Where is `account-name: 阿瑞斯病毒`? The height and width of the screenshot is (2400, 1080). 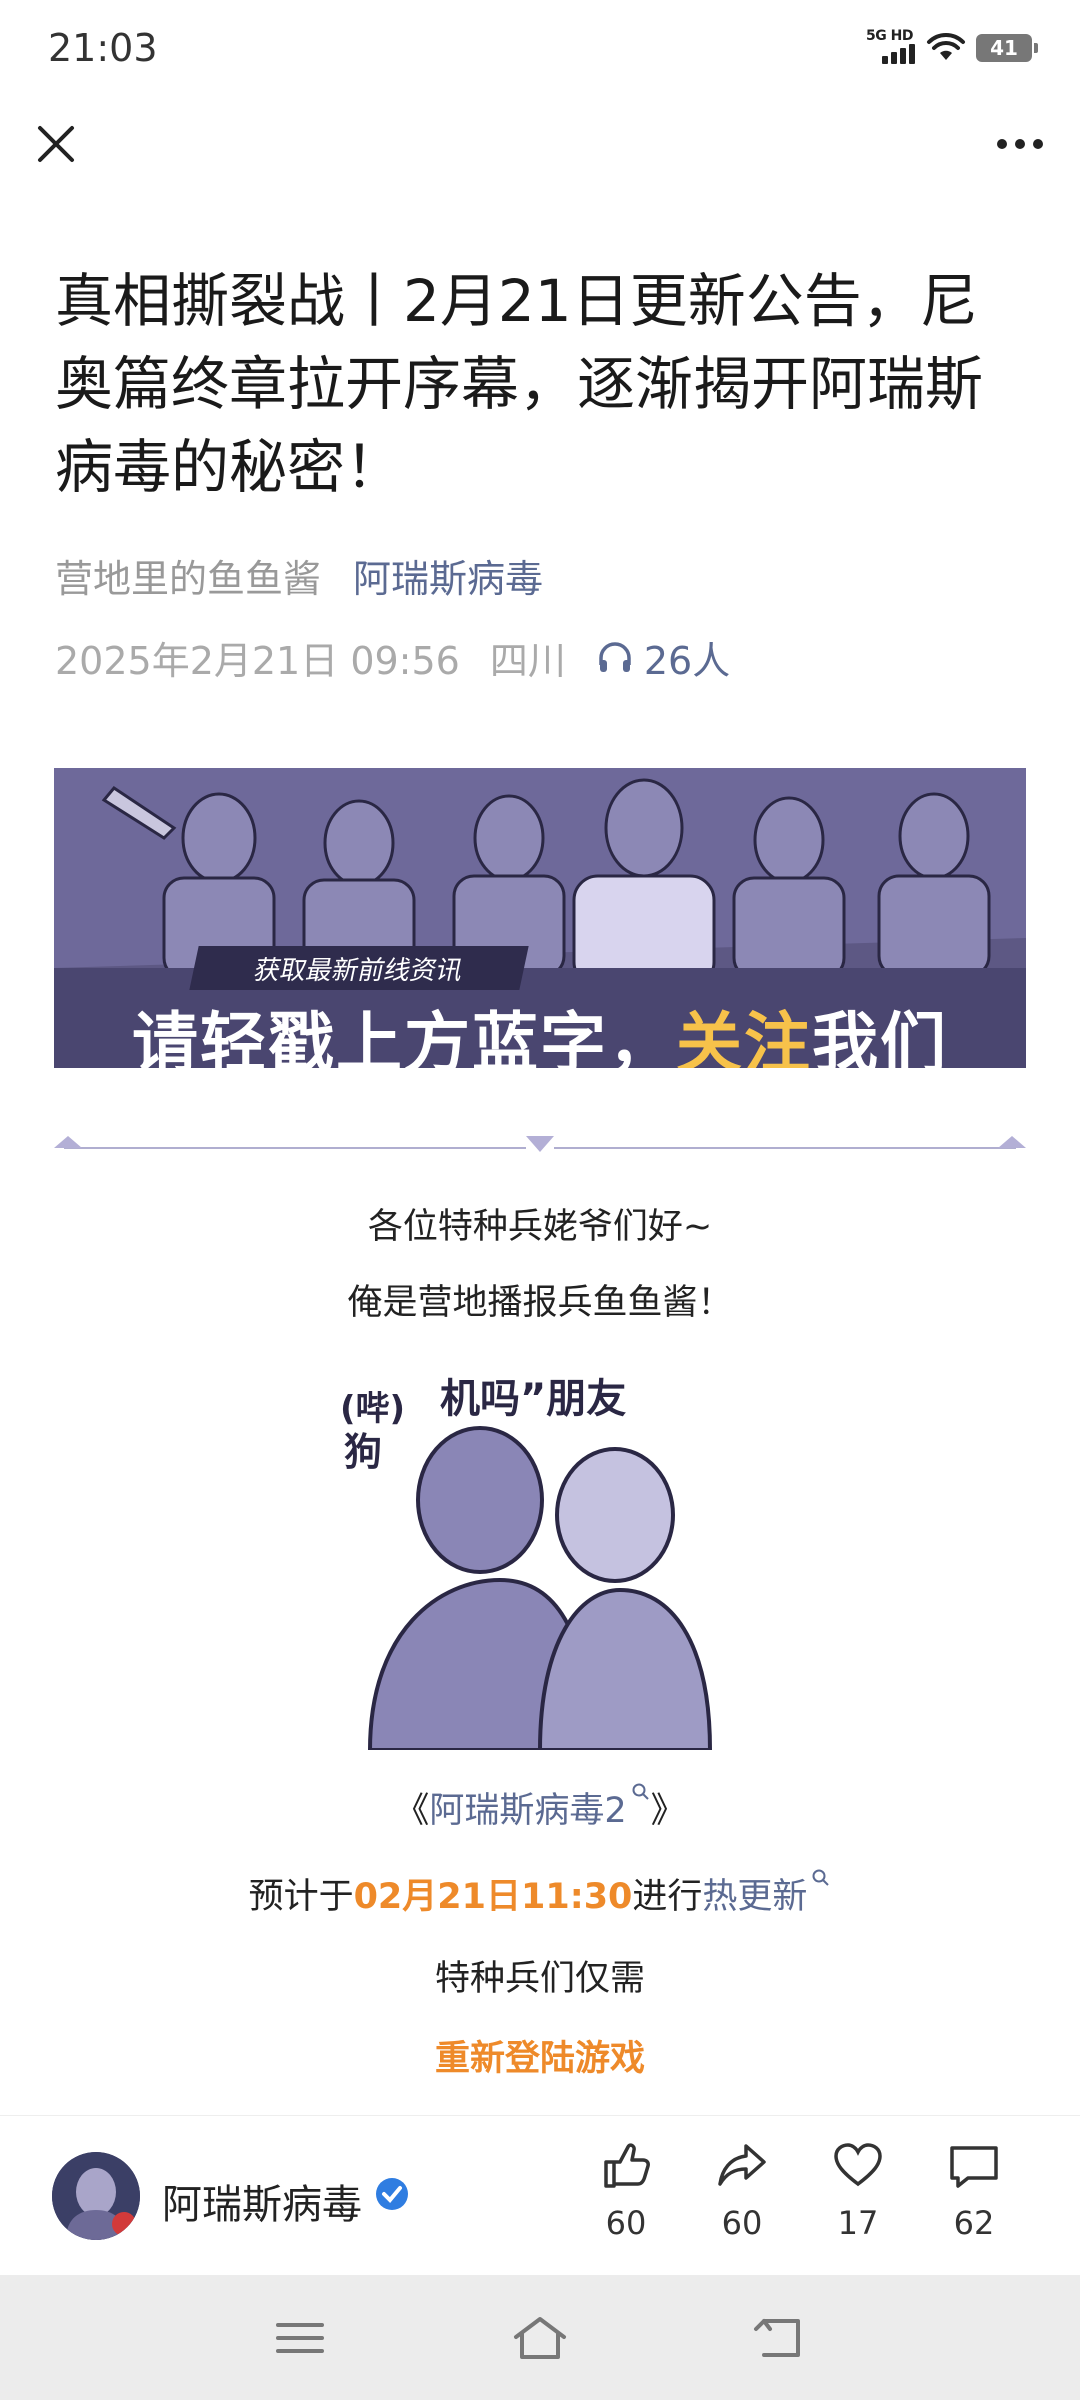
account-name: 阿瑞斯病毒 is located at coordinates (262, 2201).